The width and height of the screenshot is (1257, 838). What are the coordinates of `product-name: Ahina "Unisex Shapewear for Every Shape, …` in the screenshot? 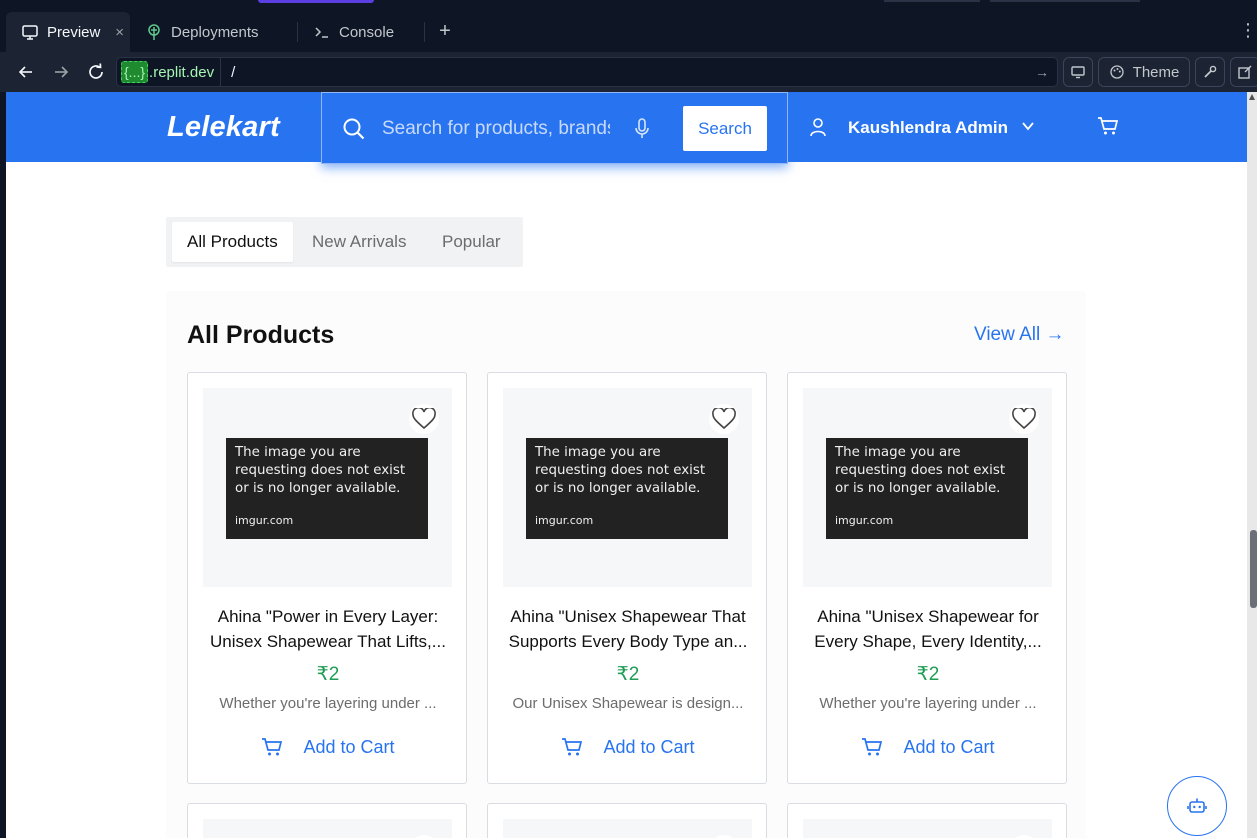 It's located at (928, 629).